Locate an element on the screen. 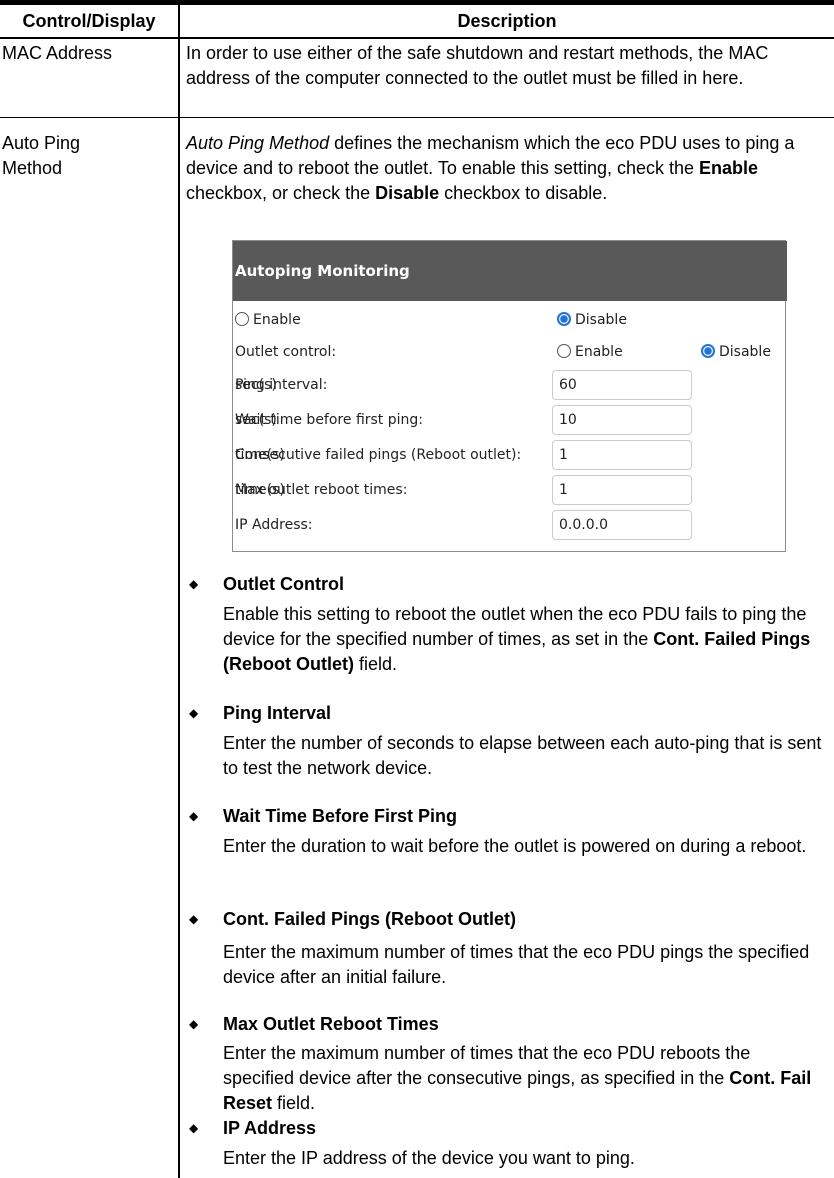 Image resolution: width=834 pixels, height=1178 pixels. outlet-control-disable-label: Disable is located at coordinates (745, 352).